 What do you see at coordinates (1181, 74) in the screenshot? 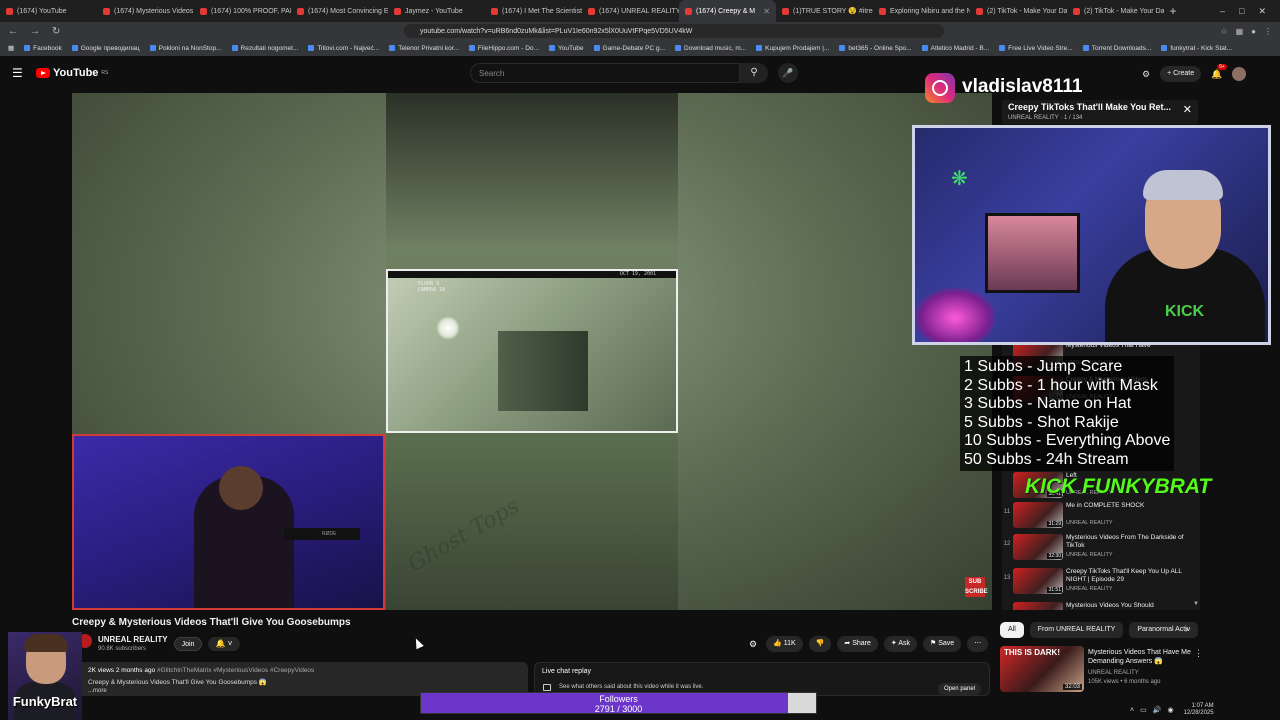
I see `create-button: + Create` at bounding box center [1181, 74].